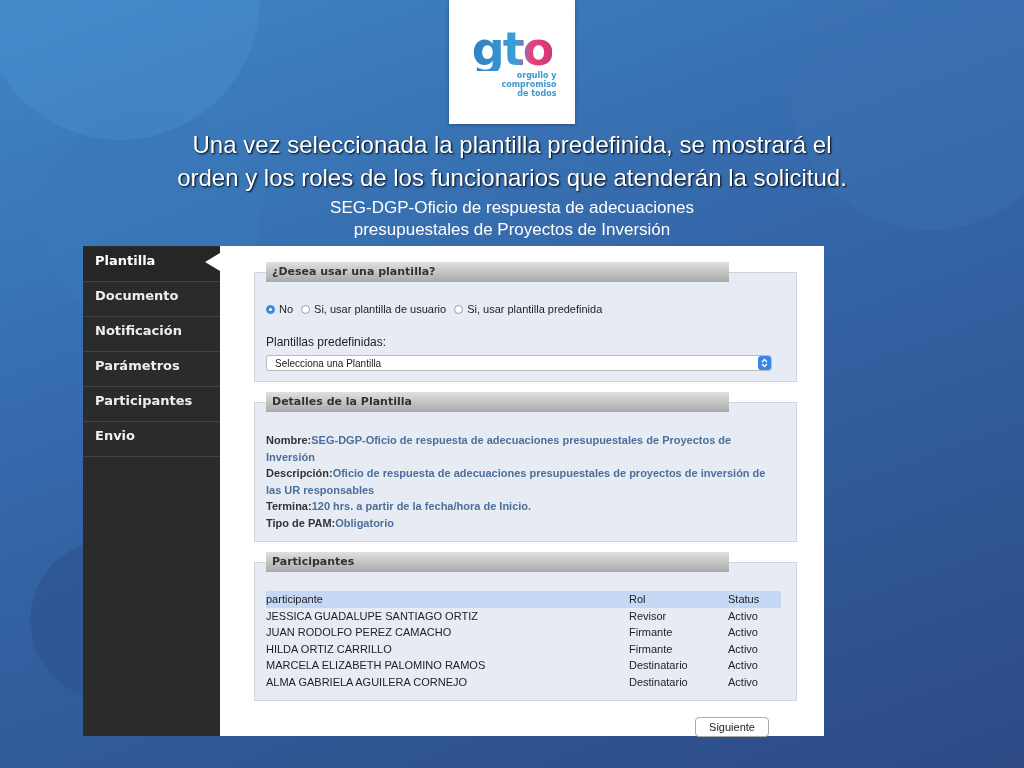 The image size is (1024, 768). What do you see at coordinates (529, 84) in the screenshot?
I see `logo-tagline: orgullo y compromiso de todos` at bounding box center [529, 84].